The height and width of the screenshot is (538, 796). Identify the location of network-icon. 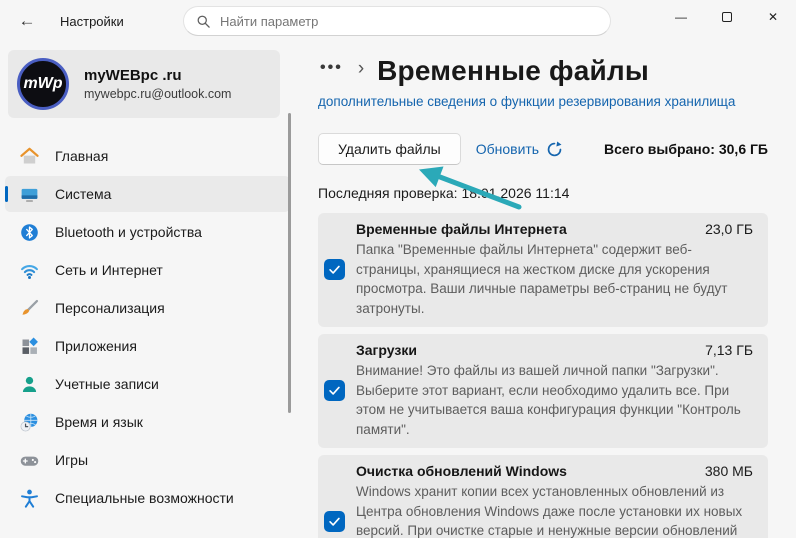
(29, 271).